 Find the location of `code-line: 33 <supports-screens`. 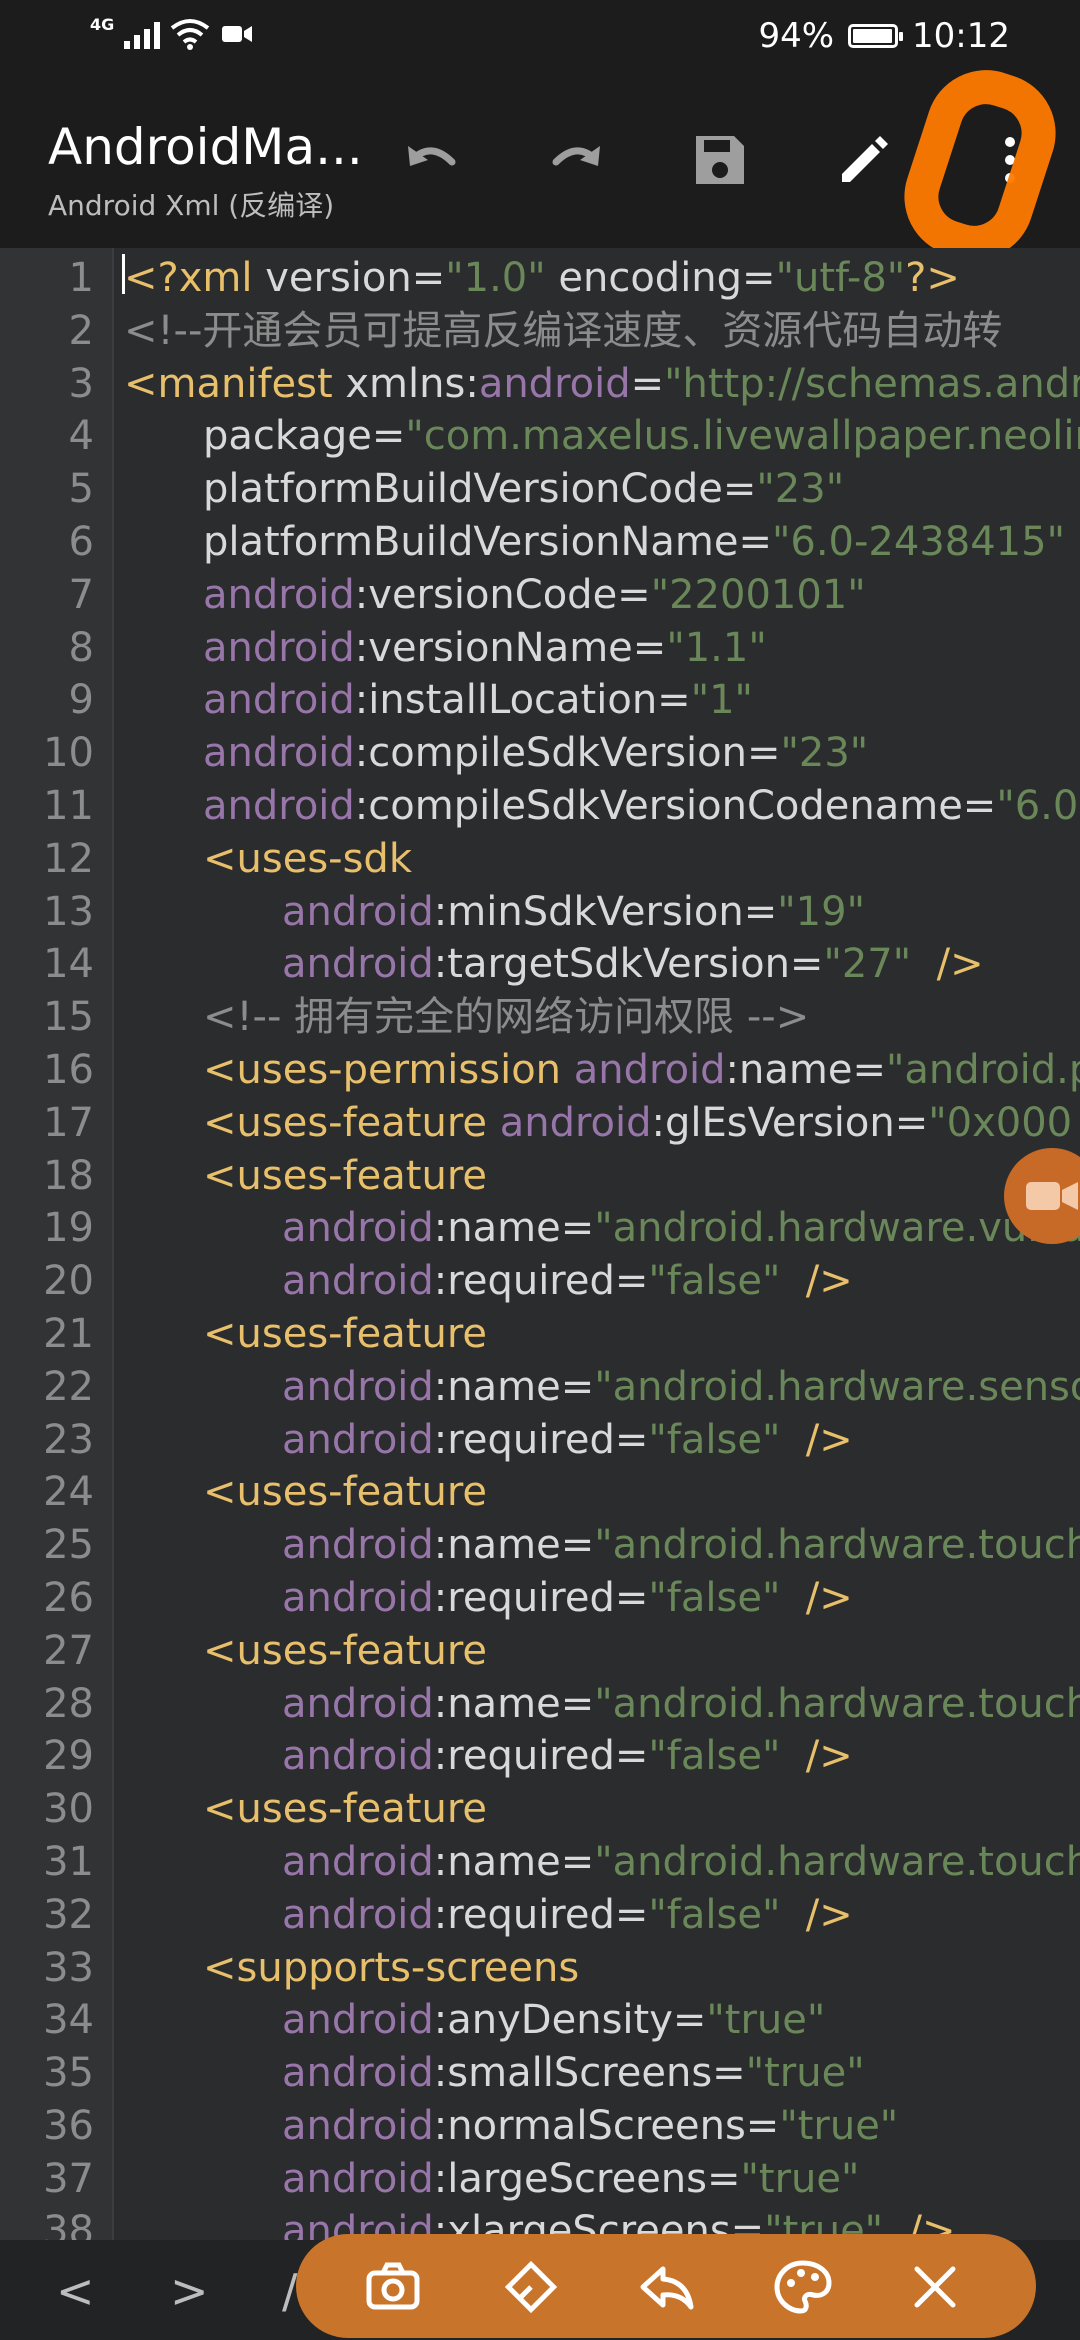

code-line: 33 <supports-screens is located at coordinates (540, 1968).